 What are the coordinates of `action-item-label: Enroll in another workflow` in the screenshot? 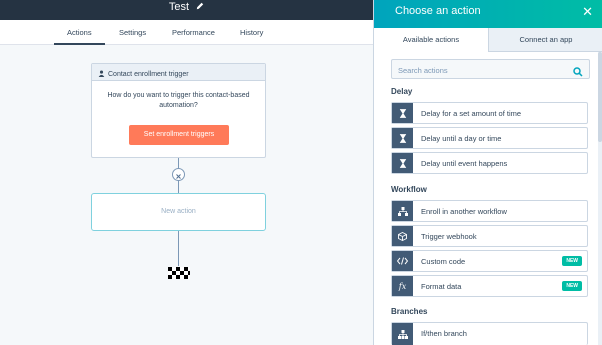 It's located at (464, 211).